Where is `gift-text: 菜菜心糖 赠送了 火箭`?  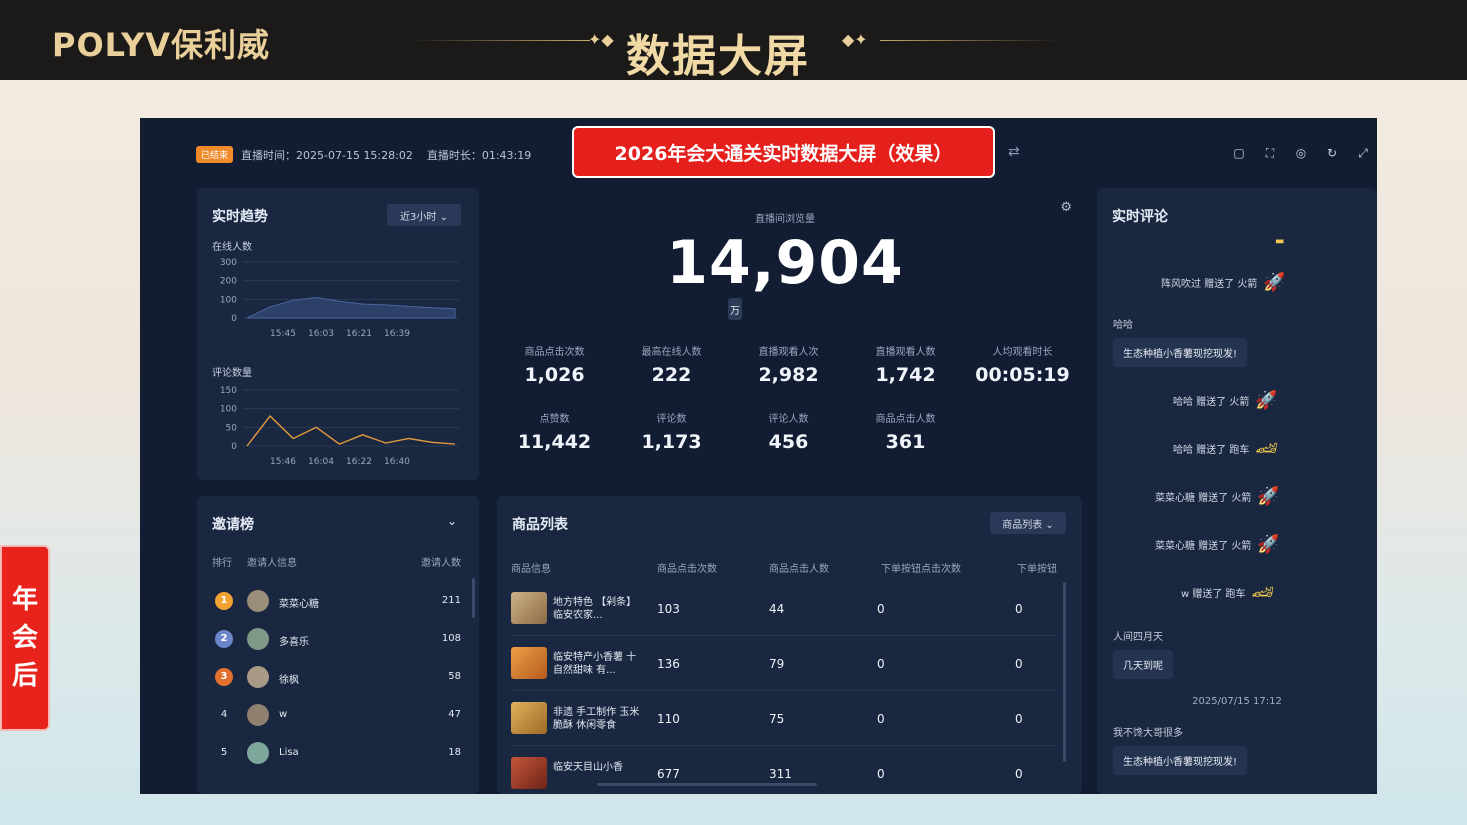
gift-text: 菜菜心糖 赠送了 火箭 is located at coordinates (1203, 546).